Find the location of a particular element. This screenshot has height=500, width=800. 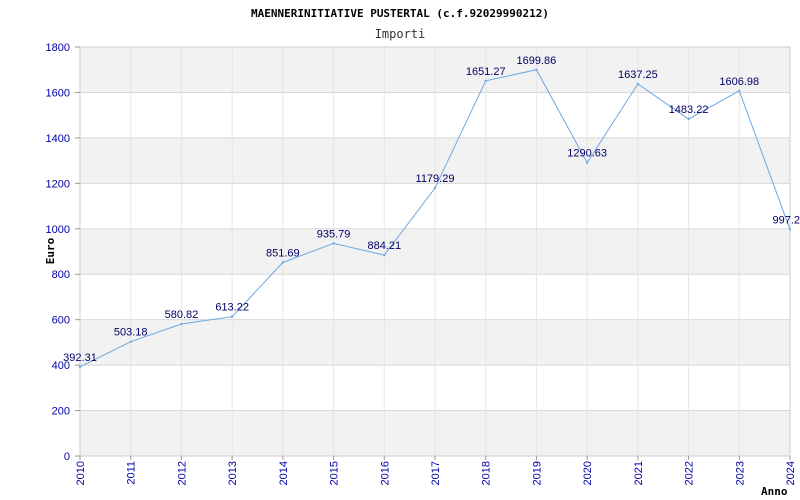

data-label: 935.79 is located at coordinates (334, 234).